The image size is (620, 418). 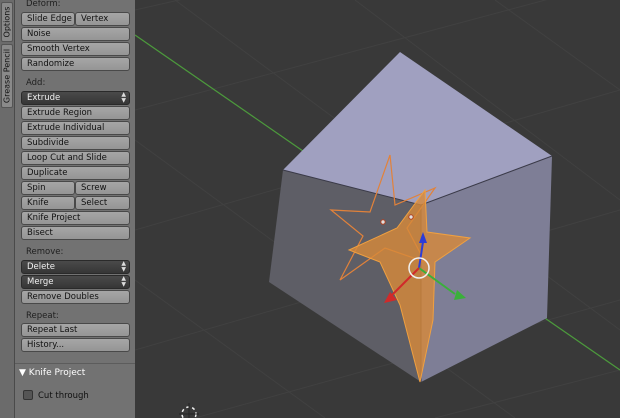 I want to click on subdivide-button: Subdivide, so click(x=75, y=143).